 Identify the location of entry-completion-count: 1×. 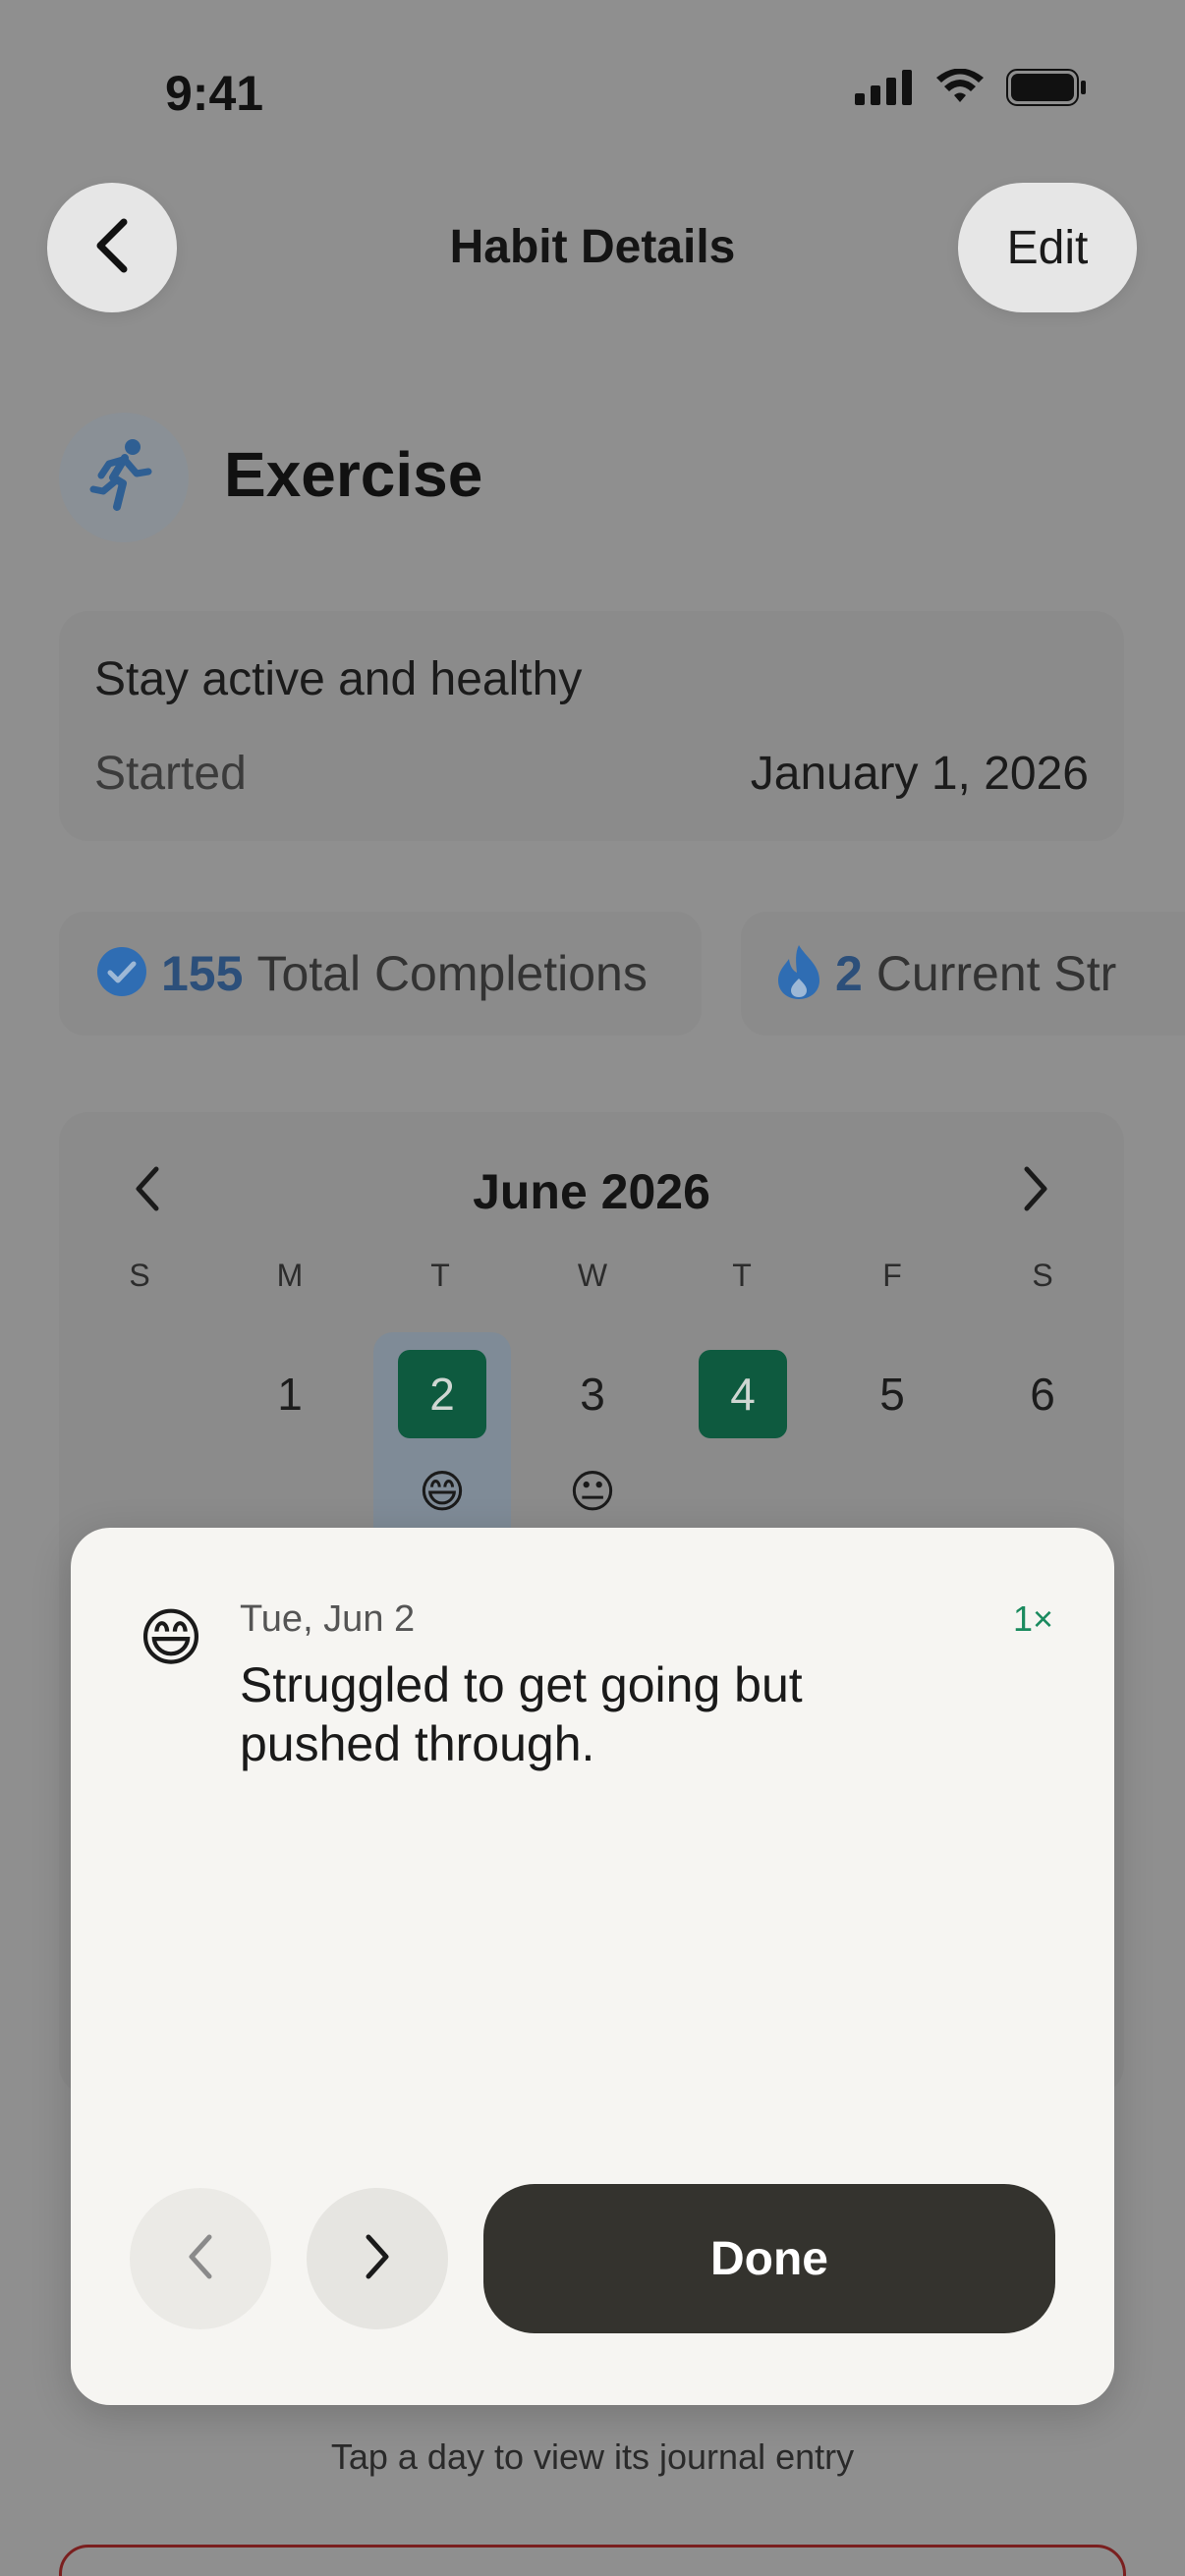
(1033, 1618).